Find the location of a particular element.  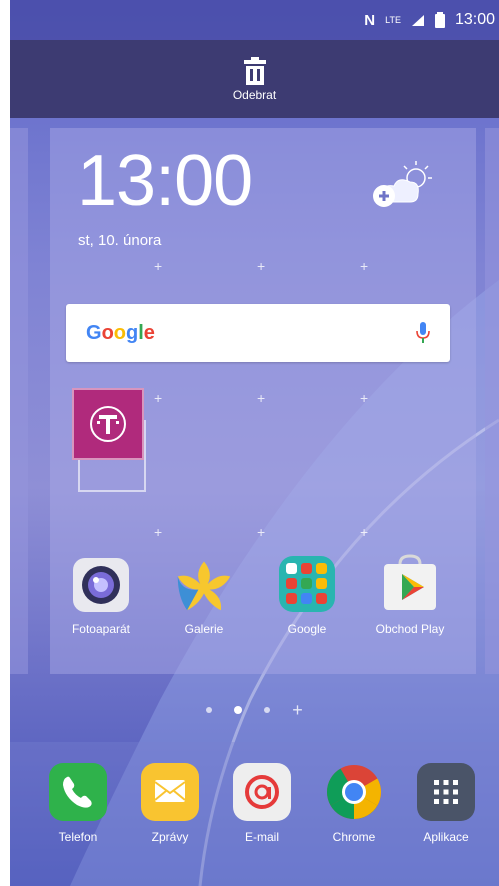

tmobile-app-icon is located at coordinates (108, 424).